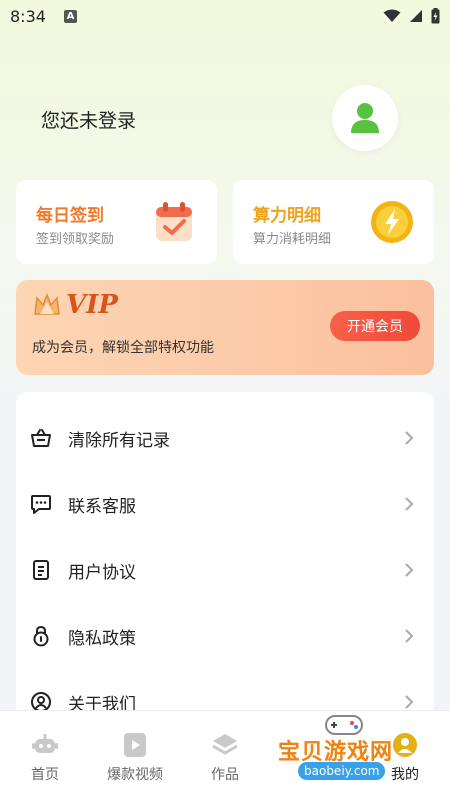 This screenshot has height=800, width=450. I want to click on open-membership-button: 开通会员, so click(375, 326).